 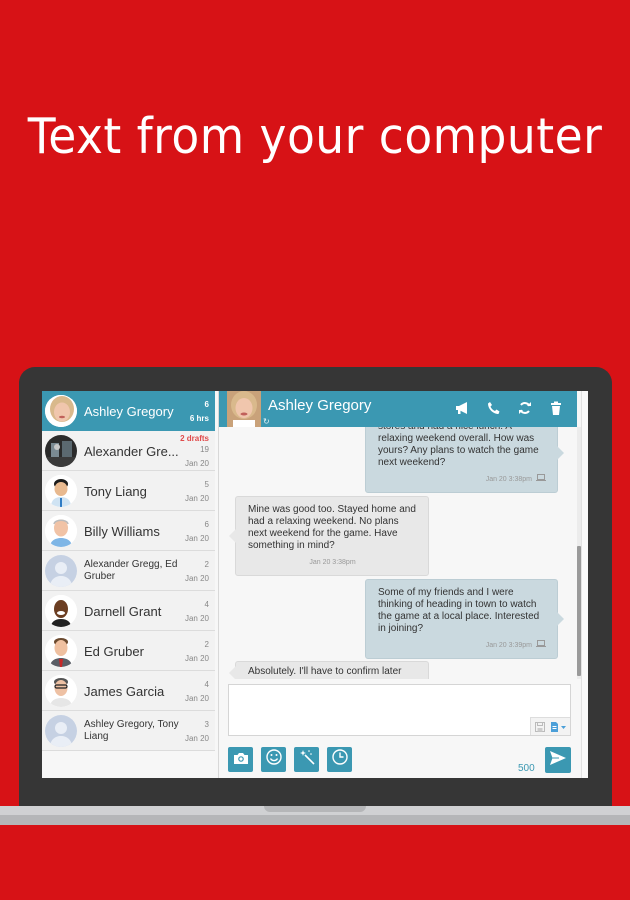 What do you see at coordinates (556, 408) in the screenshot?
I see `trash-icon` at bounding box center [556, 408].